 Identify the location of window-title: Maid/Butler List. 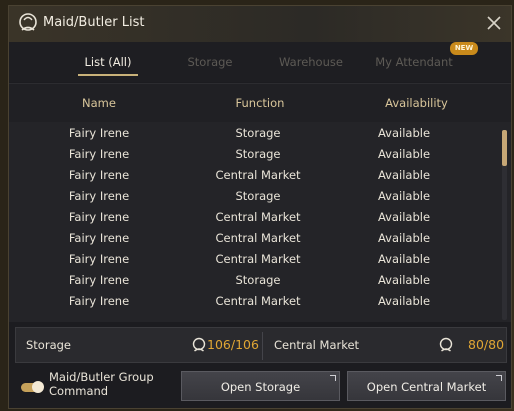
(94, 22).